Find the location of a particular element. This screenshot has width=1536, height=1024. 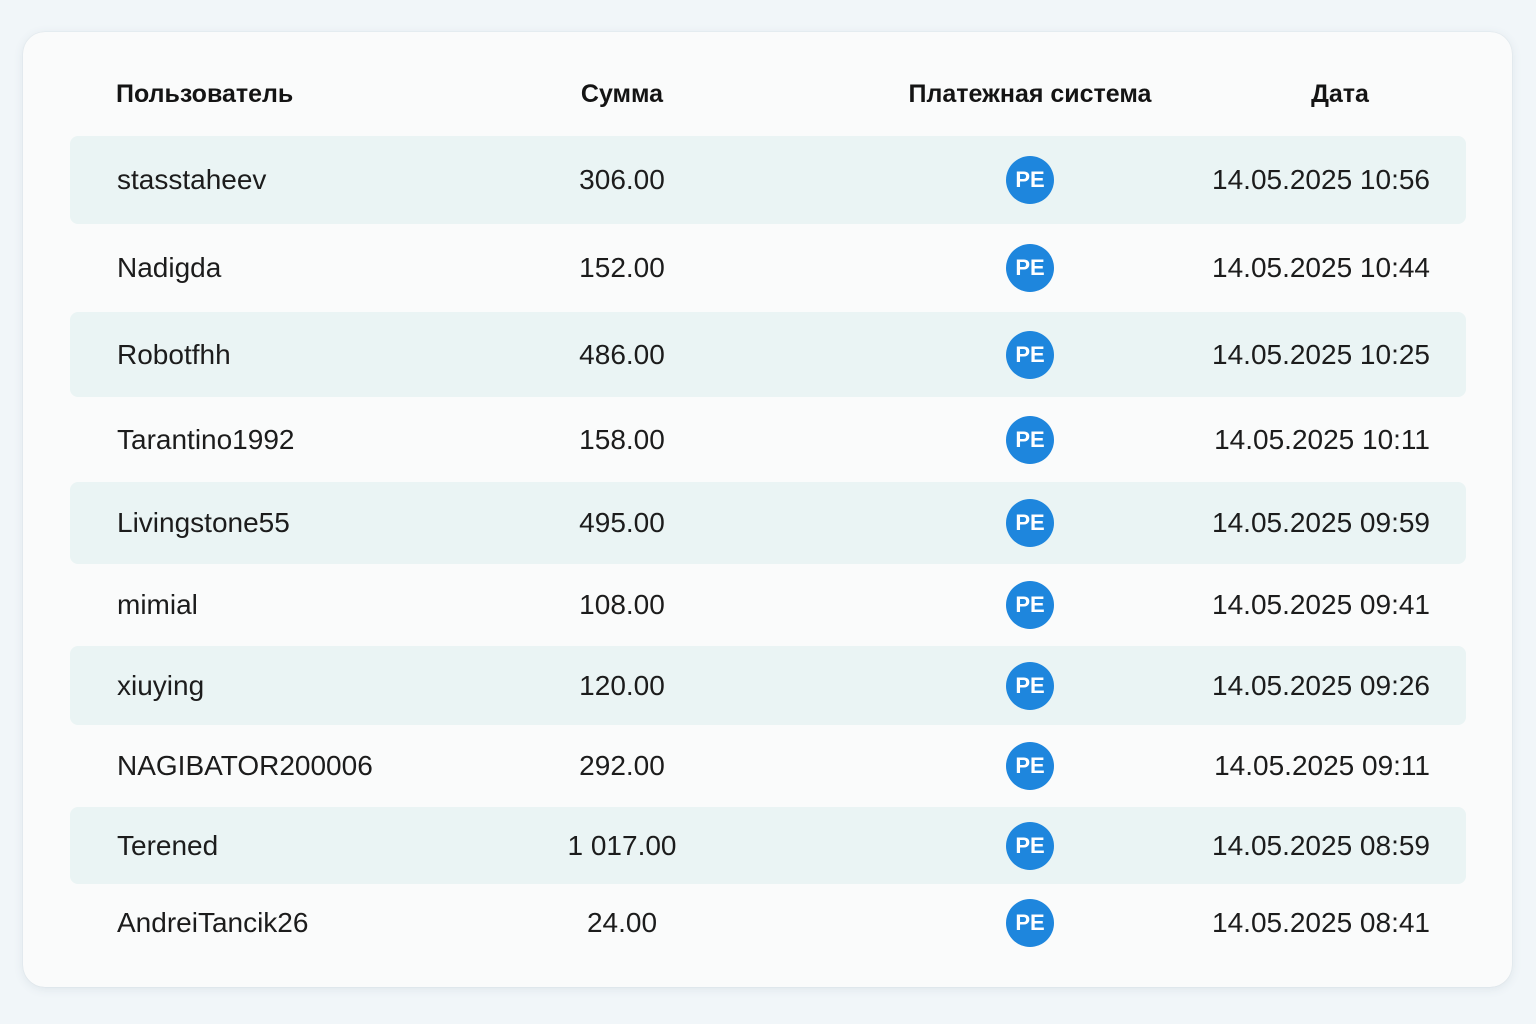

cell-date: 14.05.2025 10:44 is located at coordinates (1321, 267).